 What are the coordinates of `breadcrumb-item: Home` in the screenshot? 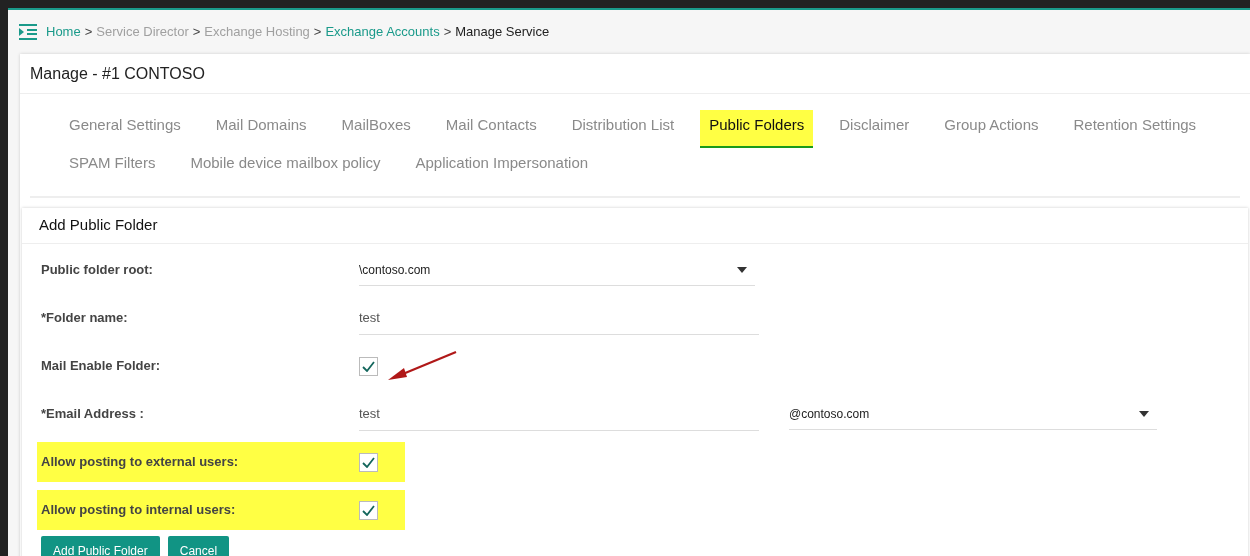 It's located at (63, 32).